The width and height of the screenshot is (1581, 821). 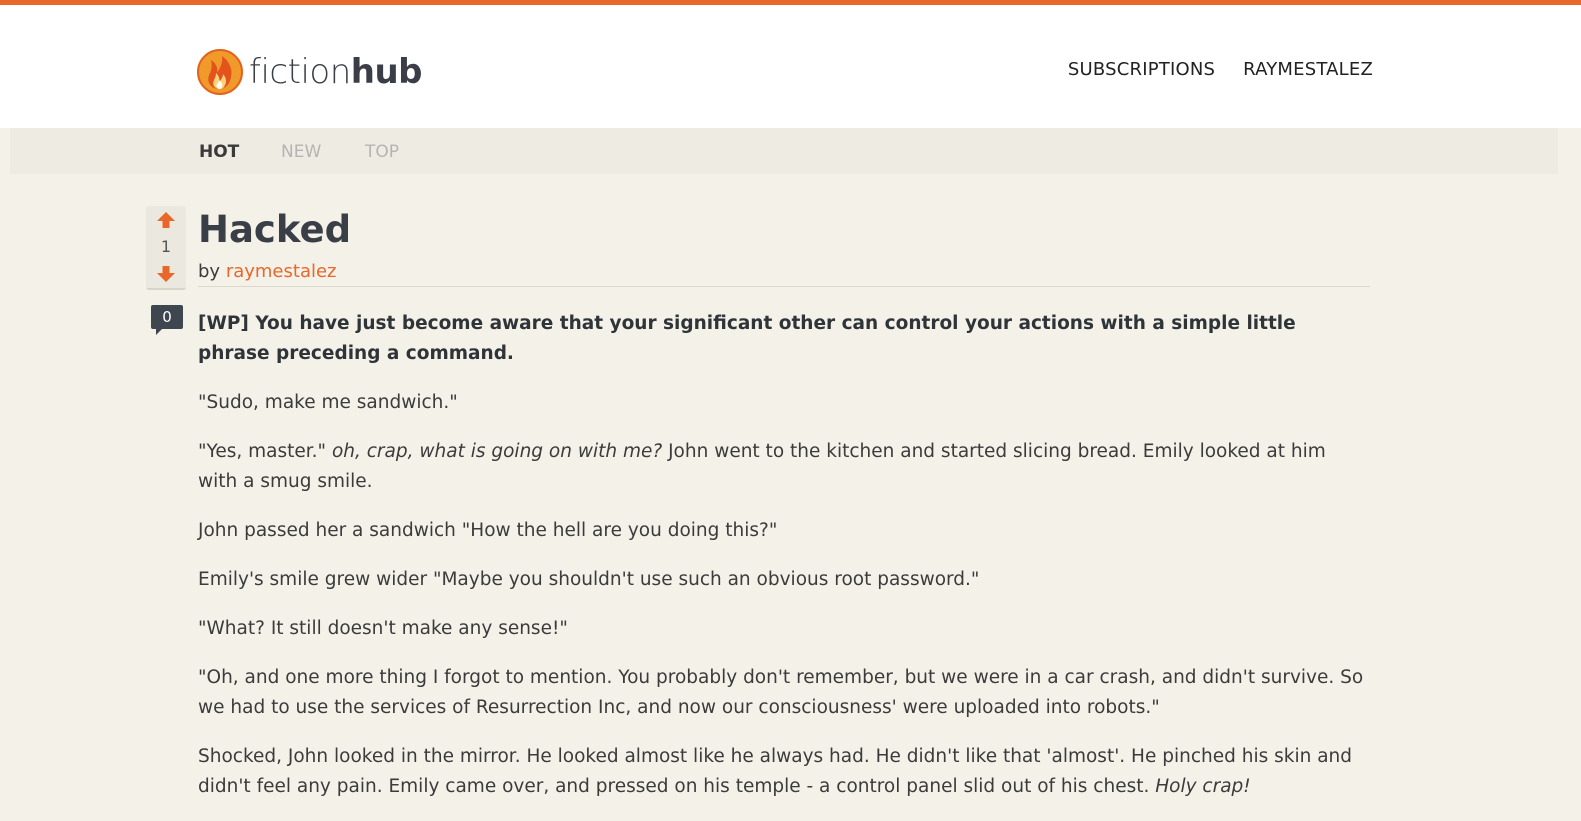 I want to click on logo-text: fictionhub, so click(x=336, y=72).